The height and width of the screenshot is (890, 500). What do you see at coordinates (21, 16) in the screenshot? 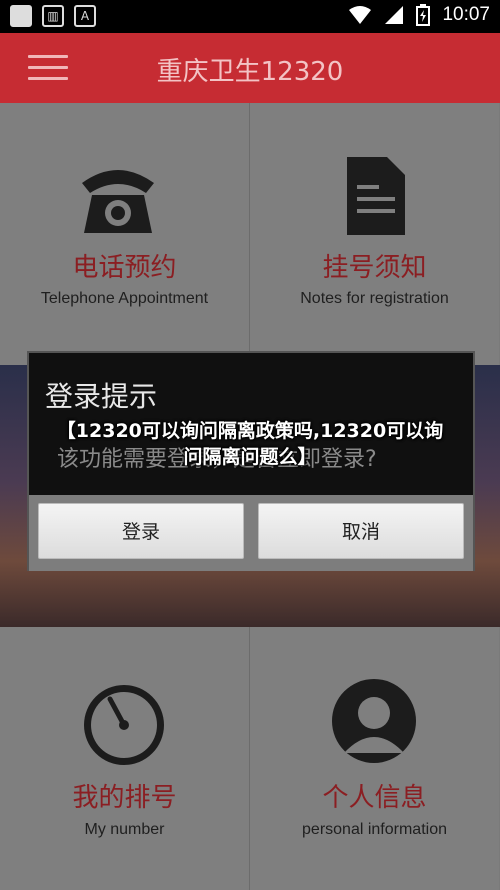
I see `notification-square-icon` at bounding box center [21, 16].